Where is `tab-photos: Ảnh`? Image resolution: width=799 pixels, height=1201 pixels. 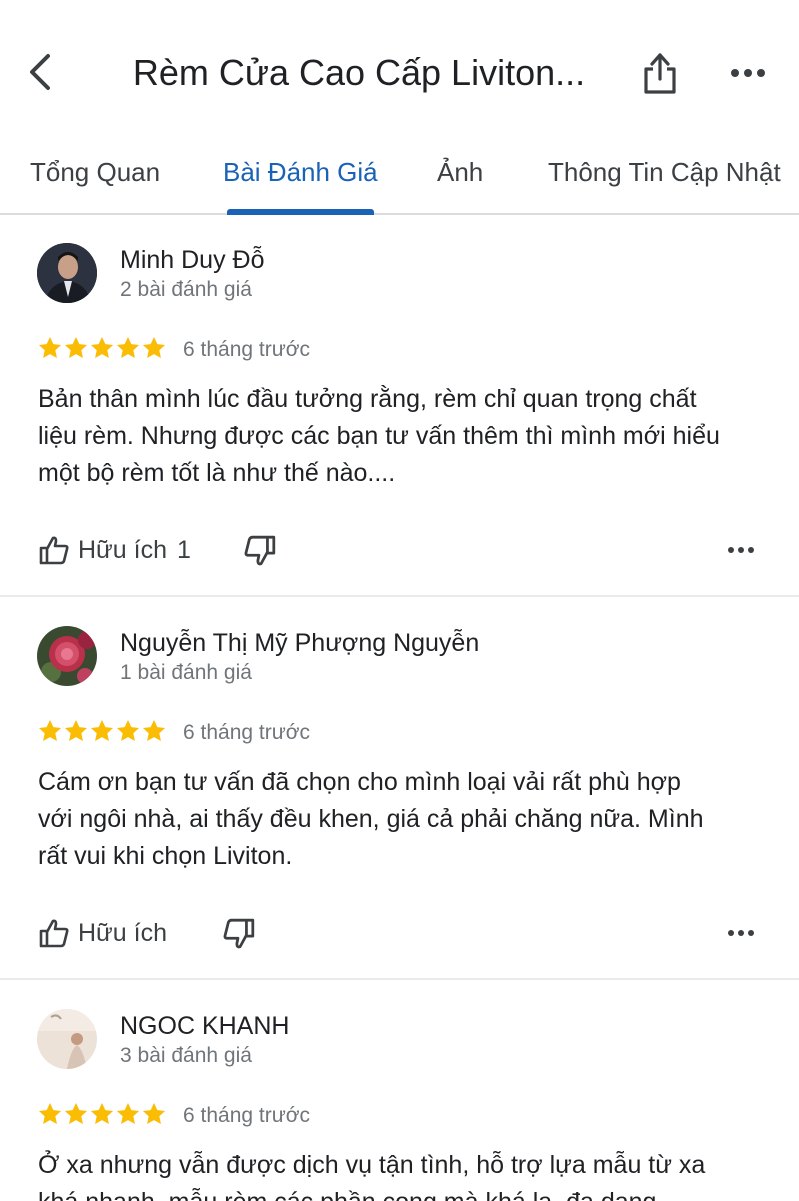
tab-photos: Ảnh is located at coordinates (460, 172).